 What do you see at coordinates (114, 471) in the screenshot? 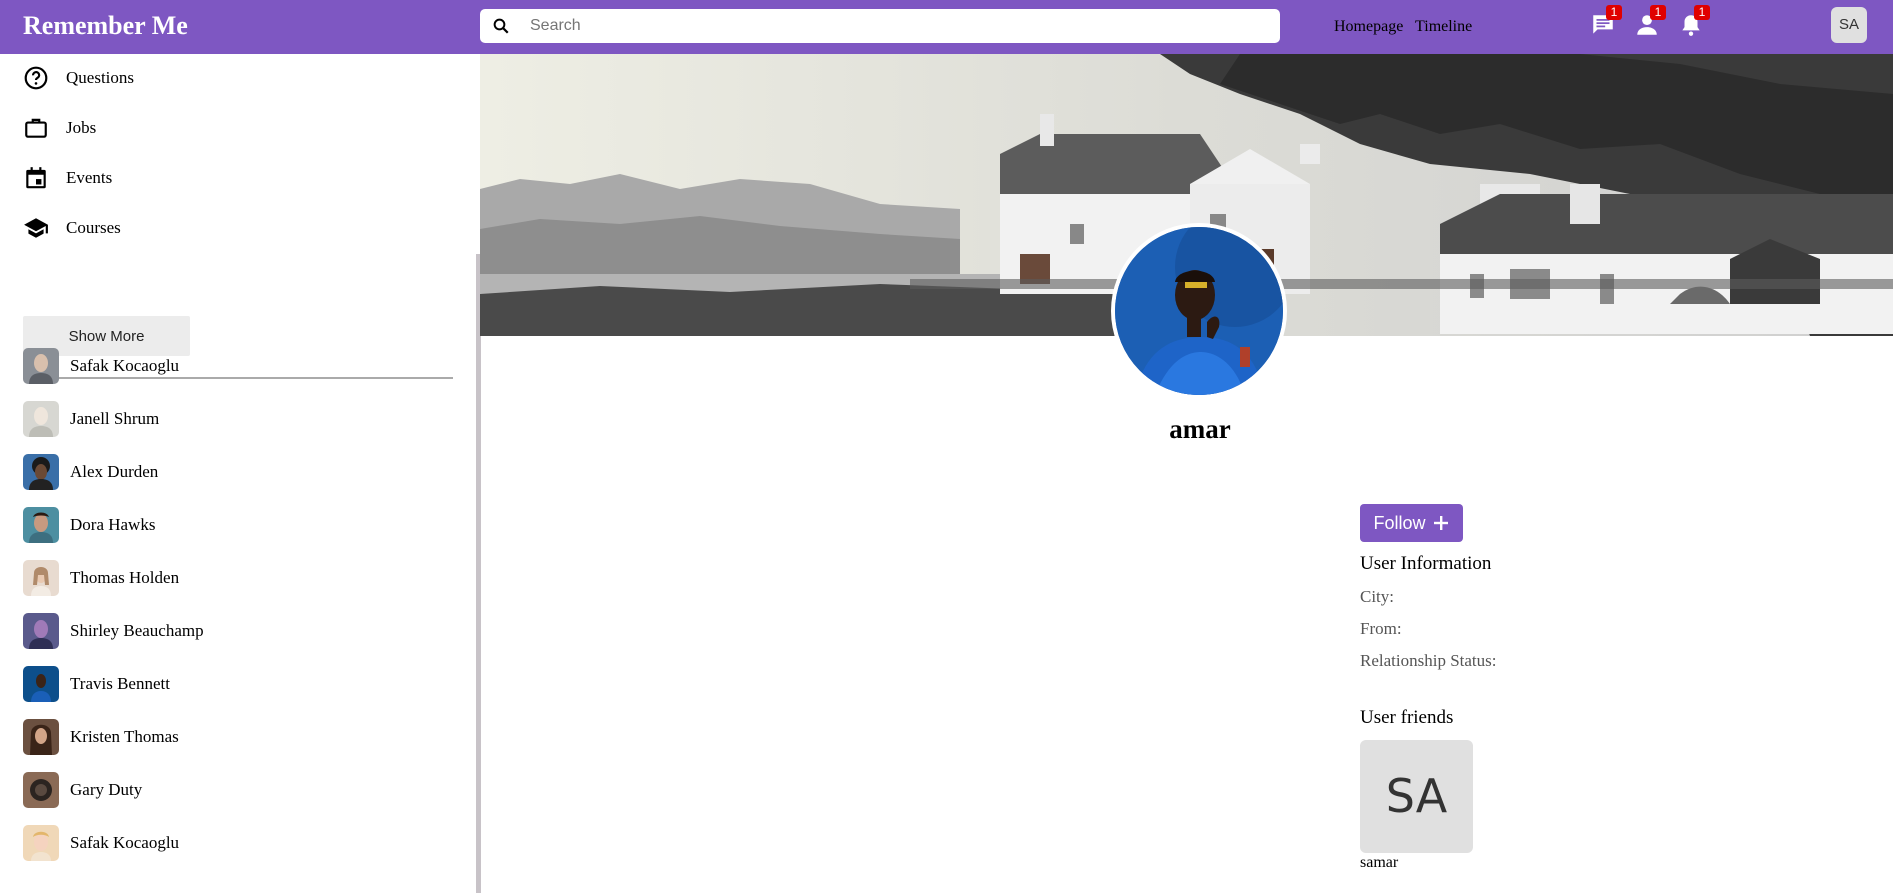
I see `friend-name: Alex Durden` at bounding box center [114, 471].